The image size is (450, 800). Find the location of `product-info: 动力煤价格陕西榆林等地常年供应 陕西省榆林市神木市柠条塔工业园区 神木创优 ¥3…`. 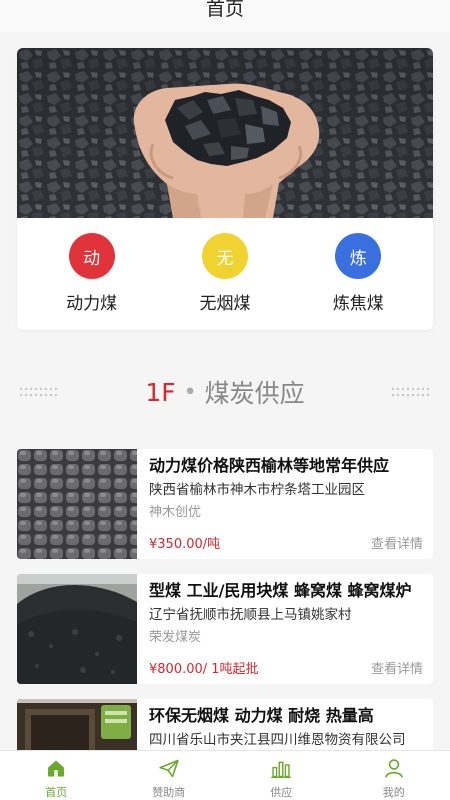

product-info: 动力煤价格陕西榆林等地常年供应 陕西省榆林市神木市柠条塔工业园区 神木创优 ¥3… is located at coordinates (285, 504).